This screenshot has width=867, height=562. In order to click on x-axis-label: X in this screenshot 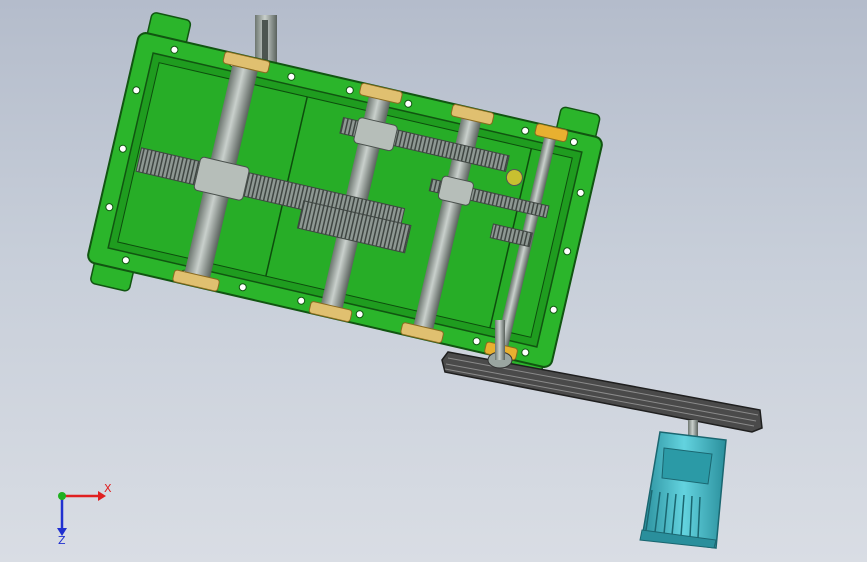, I will do `click(108, 488)`.